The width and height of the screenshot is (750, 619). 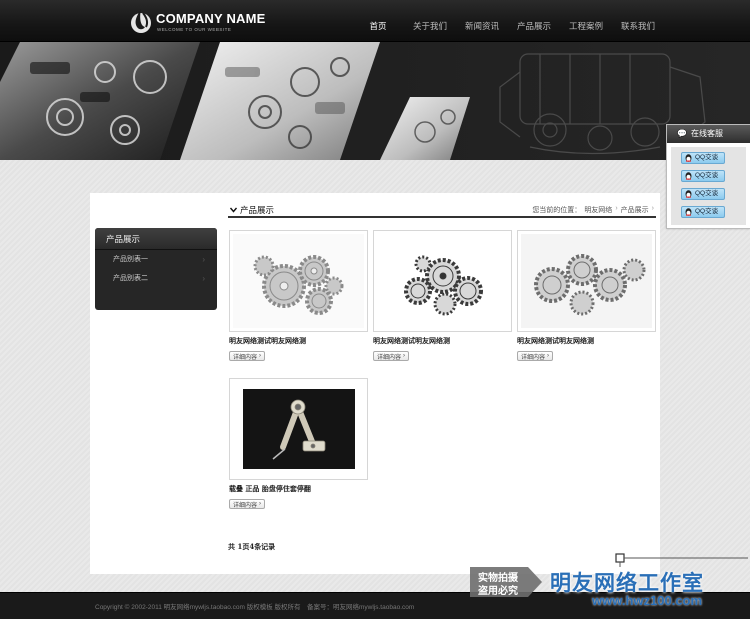 I want to click on product-card-3: 明友网络测试明友网络测 详细内容 ›, so click(x=586, y=300).